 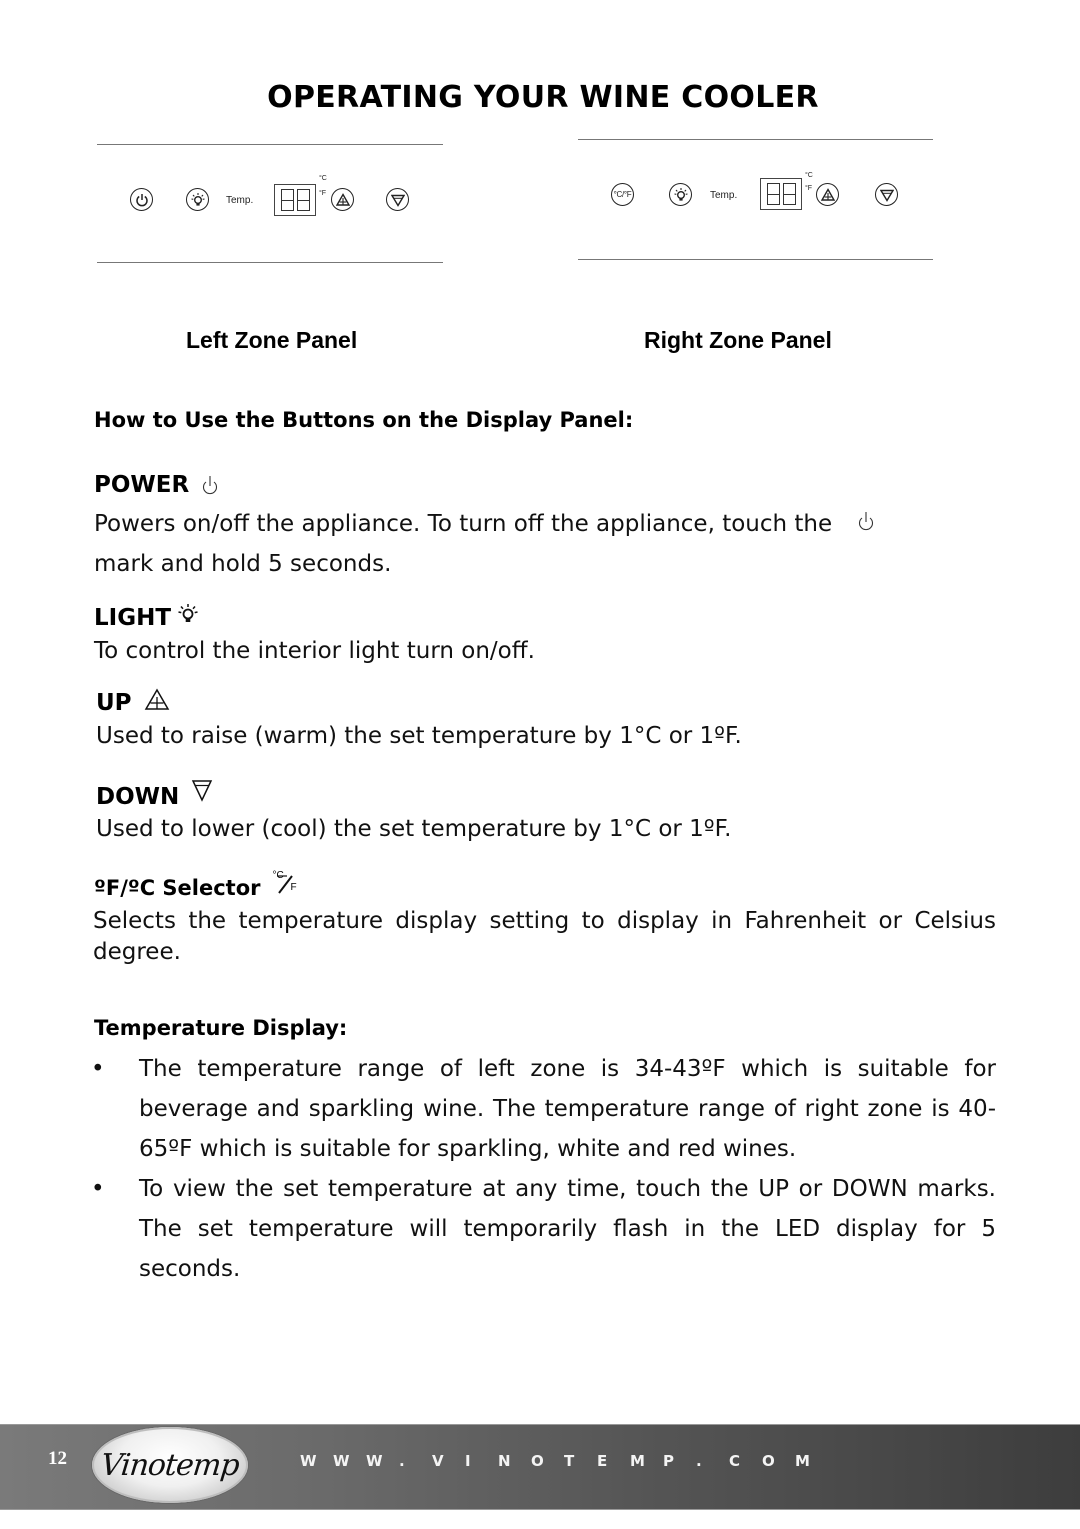 I want to click on url-letter: T, so click(x=569, y=1461).